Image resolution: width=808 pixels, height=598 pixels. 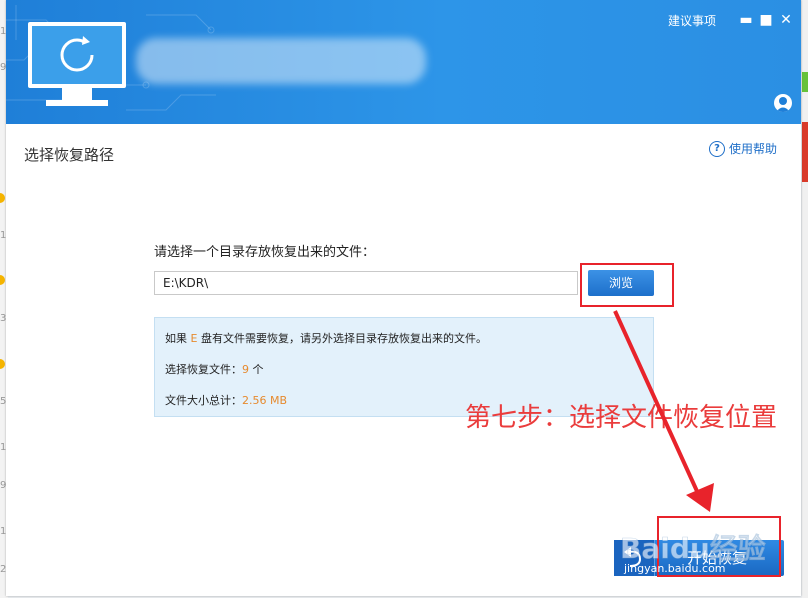 I want to click on annotation-arrow, so click(x=663, y=411).